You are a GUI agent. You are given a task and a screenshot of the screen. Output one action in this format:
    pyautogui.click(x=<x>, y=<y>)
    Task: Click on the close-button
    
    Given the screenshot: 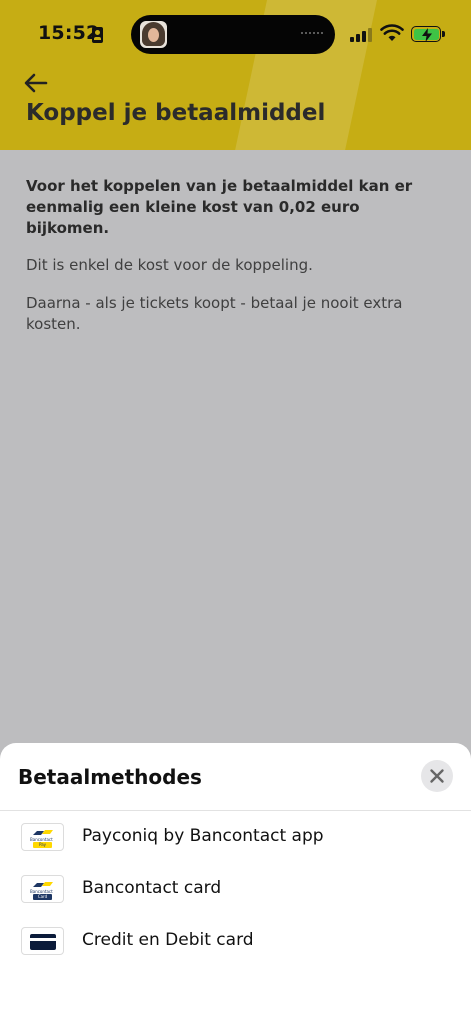 What is the action you would take?
    pyautogui.click(x=437, y=776)
    